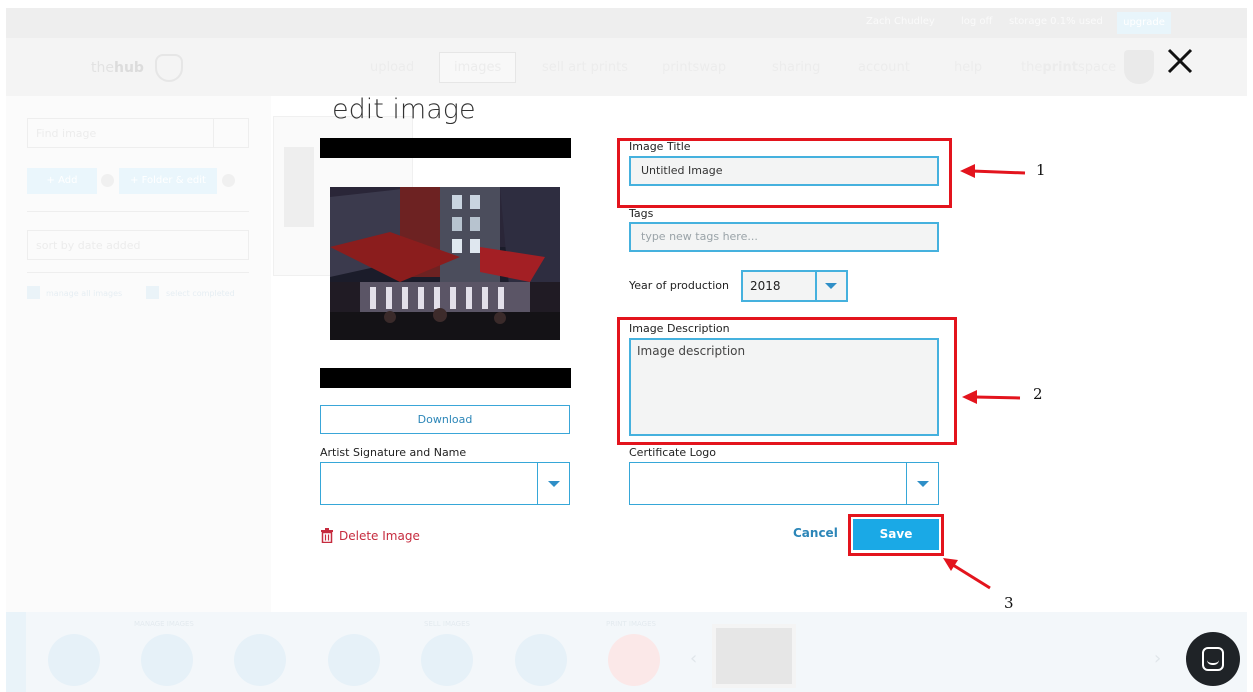  What do you see at coordinates (1009, 603) in the screenshot?
I see `annotation-number-3: 3` at bounding box center [1009, 603].